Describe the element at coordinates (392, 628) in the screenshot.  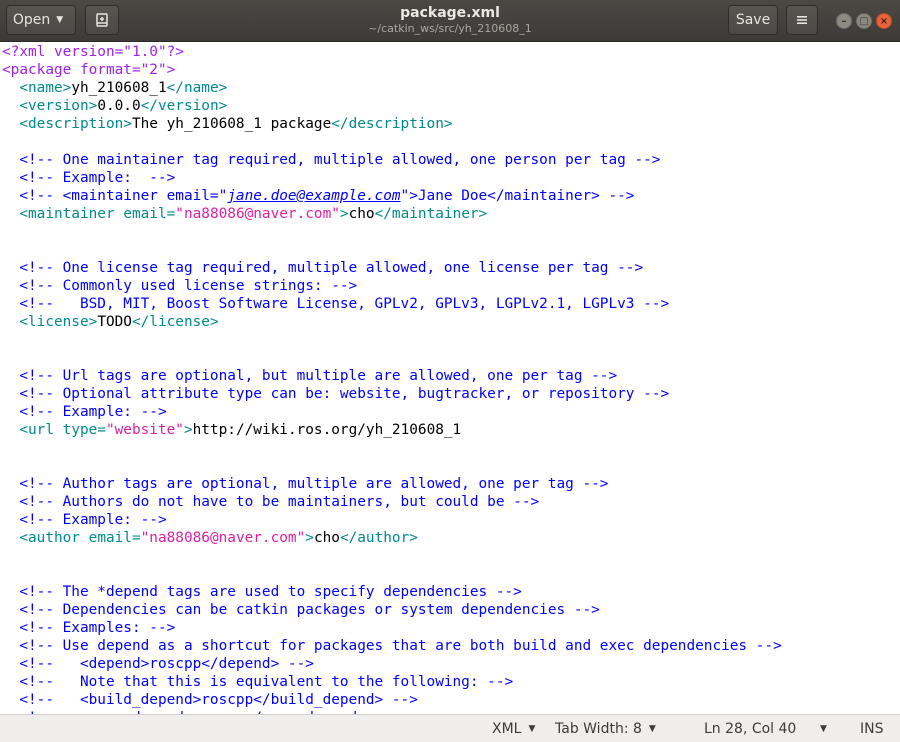
I see `code-line: <!-- Examples: -->` at that location.